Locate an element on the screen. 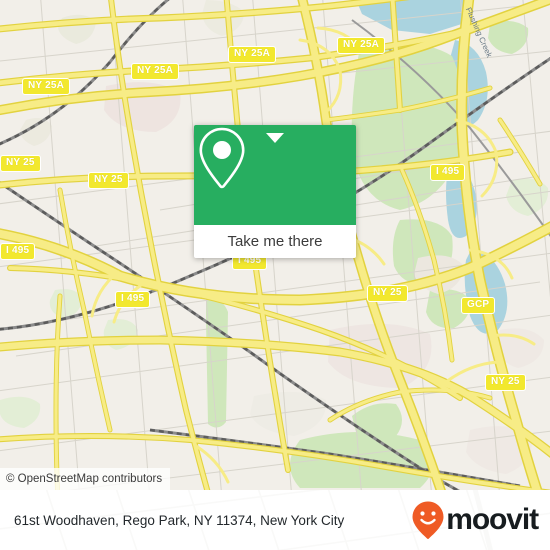  osm-attribution: © OpenStreetMap contributors is located at coordinates (85, 479).